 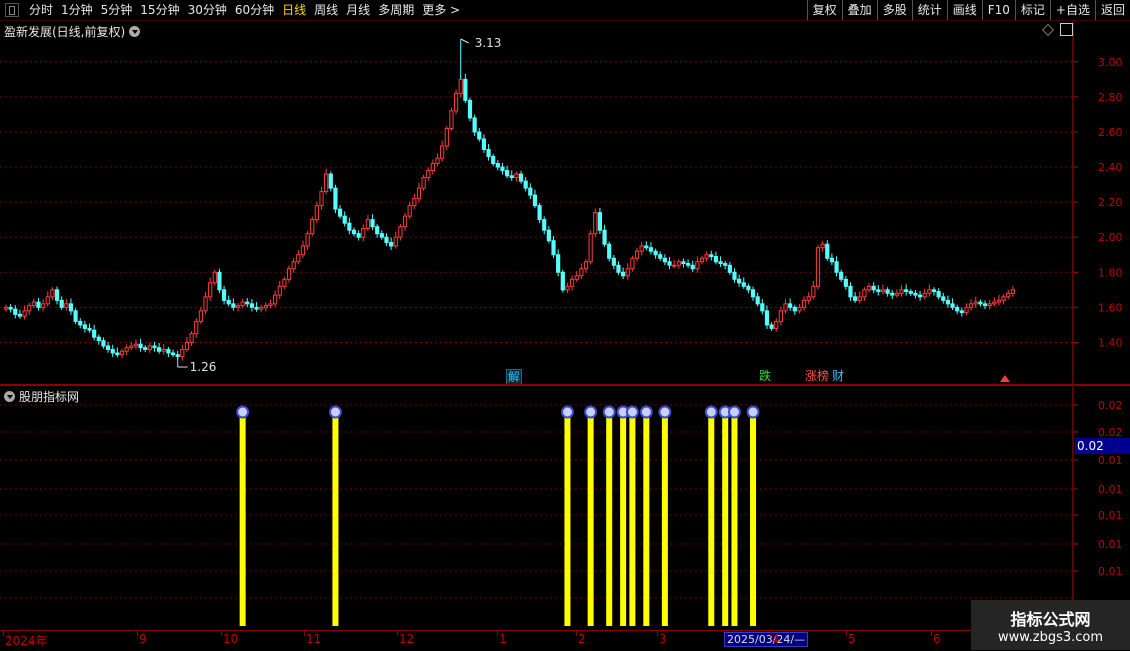 What do you see at coordinates (609, 518) in the screenshot?
I see `signal-bar` at bounding box center [609, 518].